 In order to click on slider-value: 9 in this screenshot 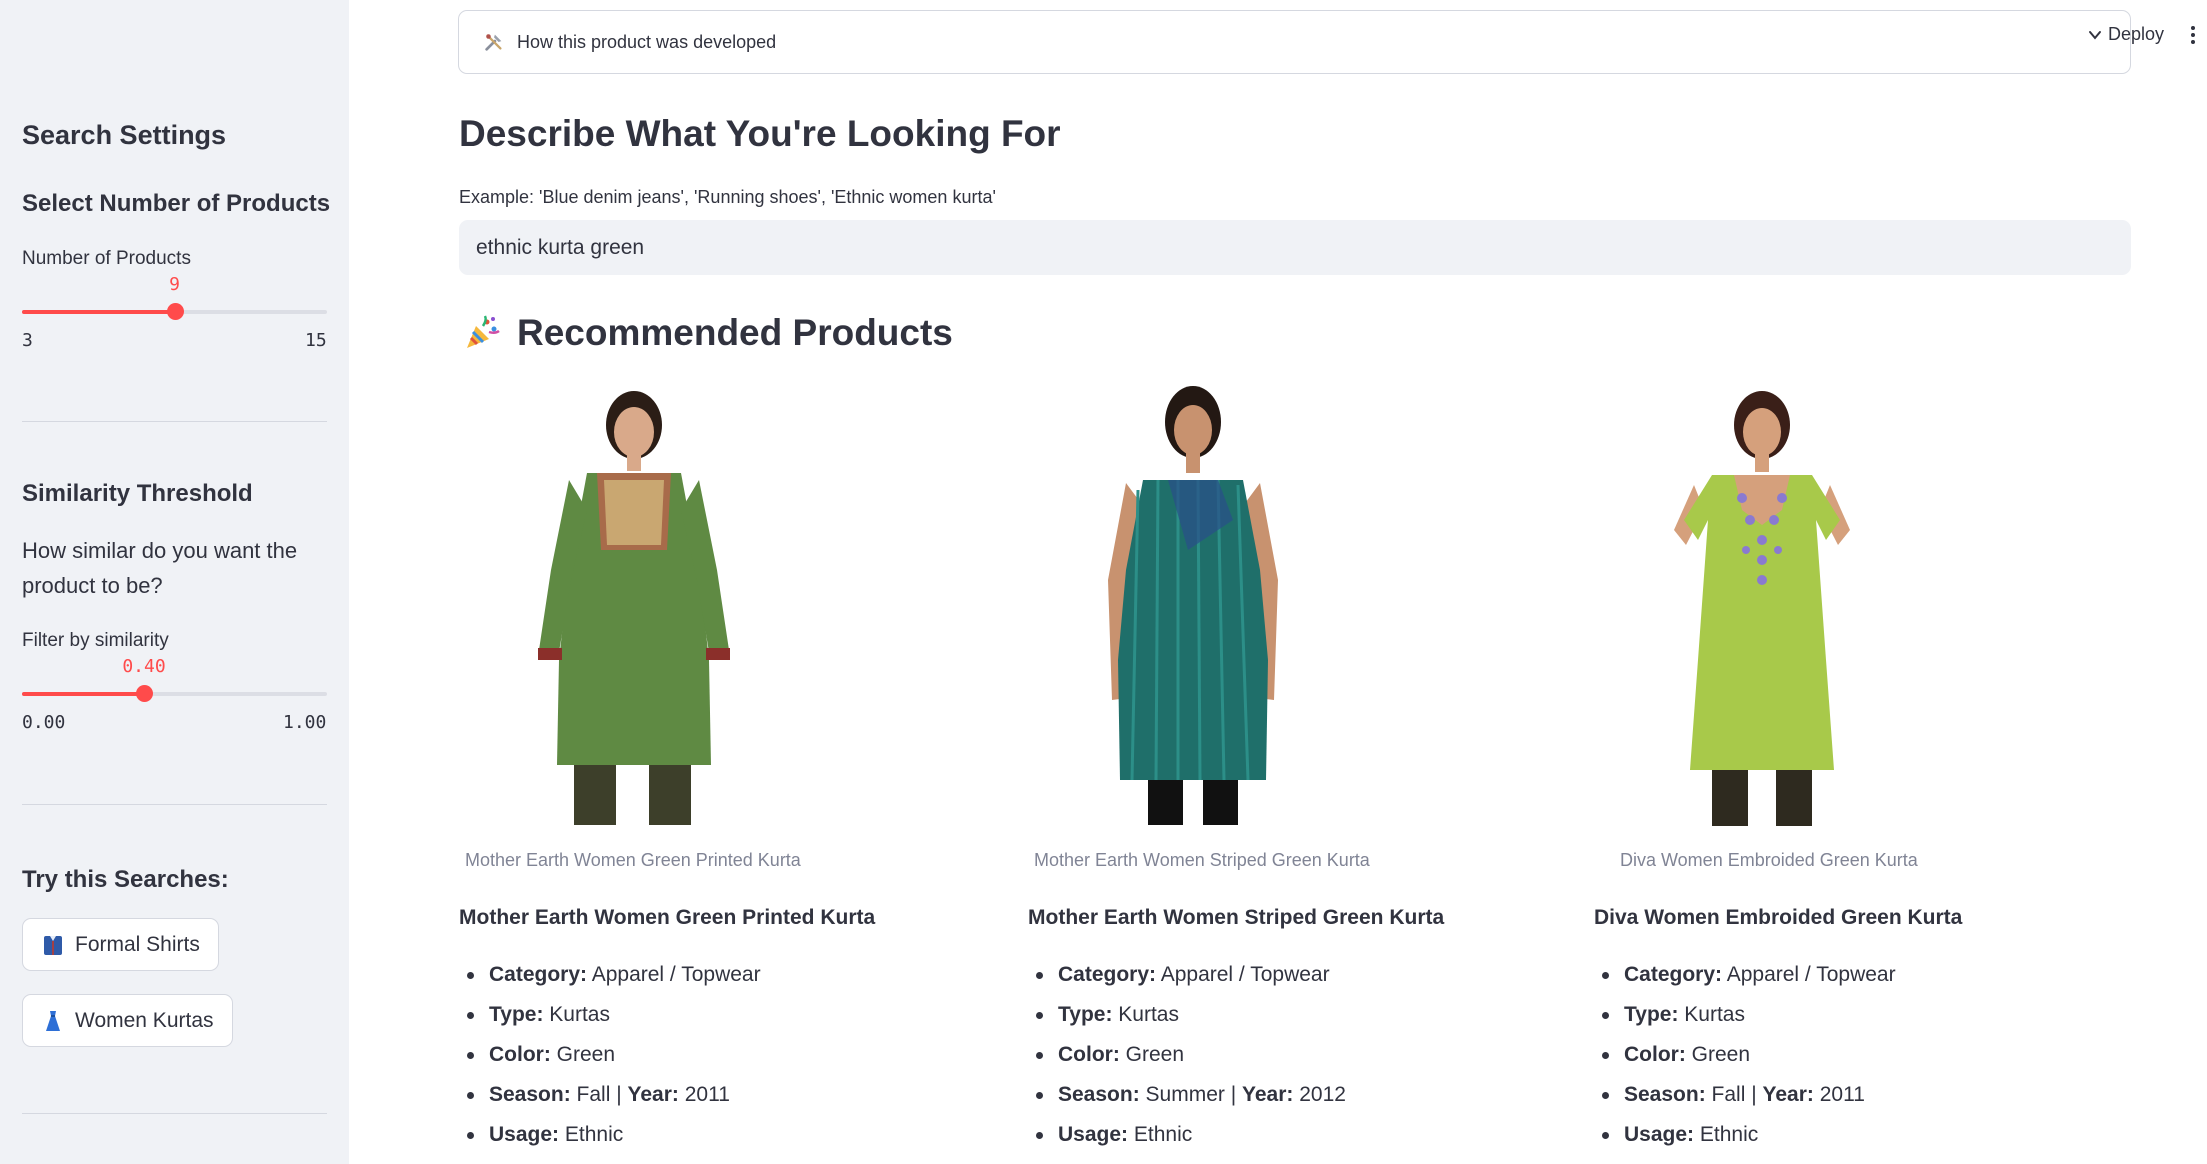, I will do `click(174, 284)`.